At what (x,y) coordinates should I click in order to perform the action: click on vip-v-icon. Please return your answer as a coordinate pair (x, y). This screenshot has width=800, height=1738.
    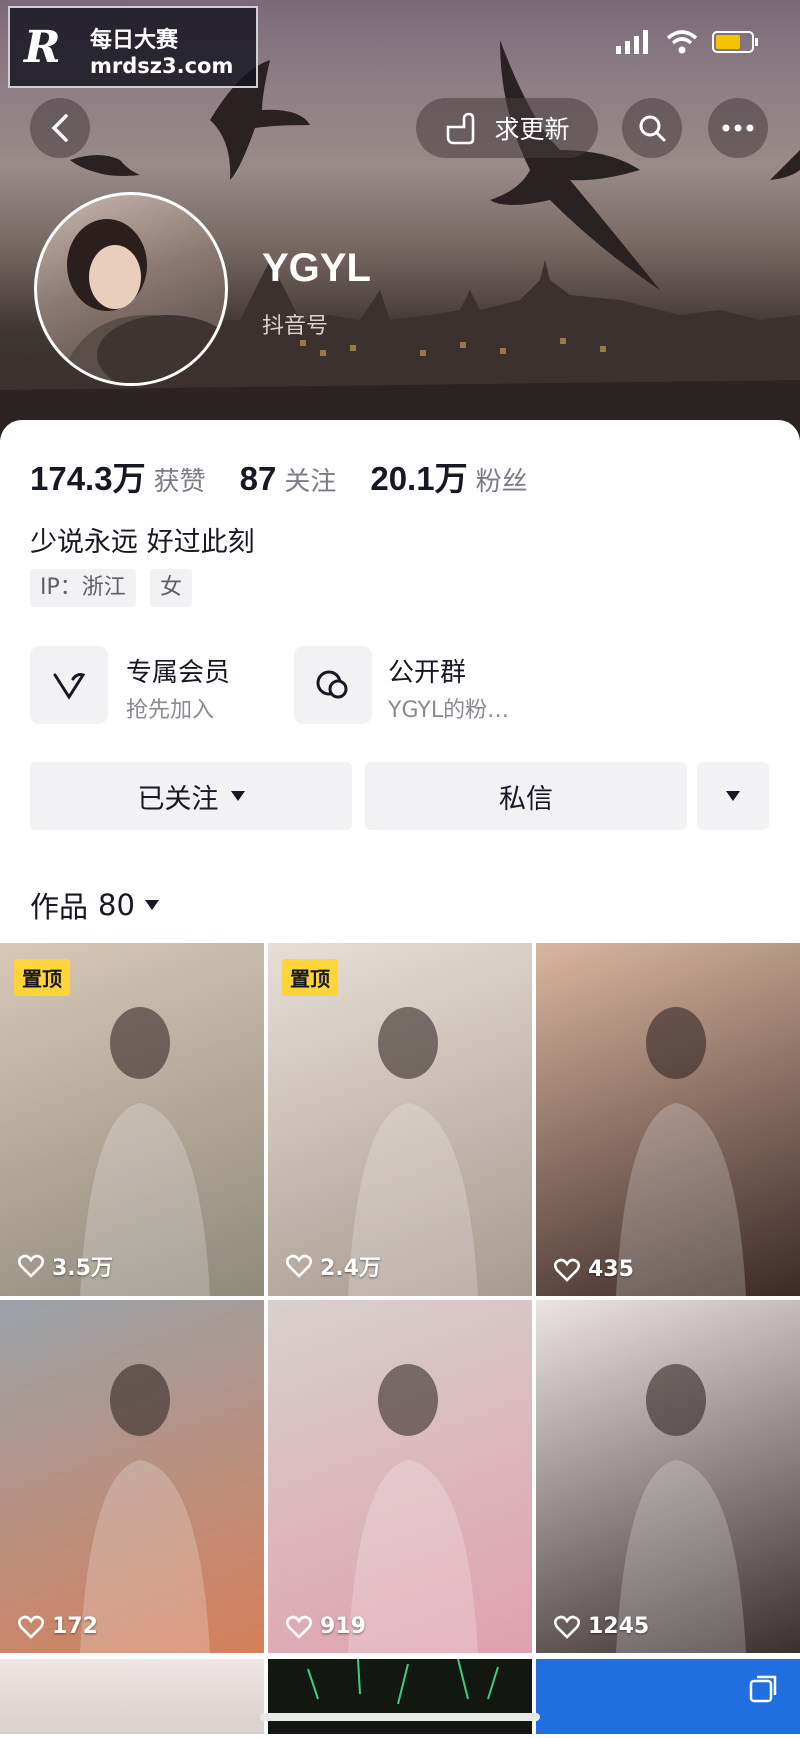
    Looking at the image, I should click on (69, 685).